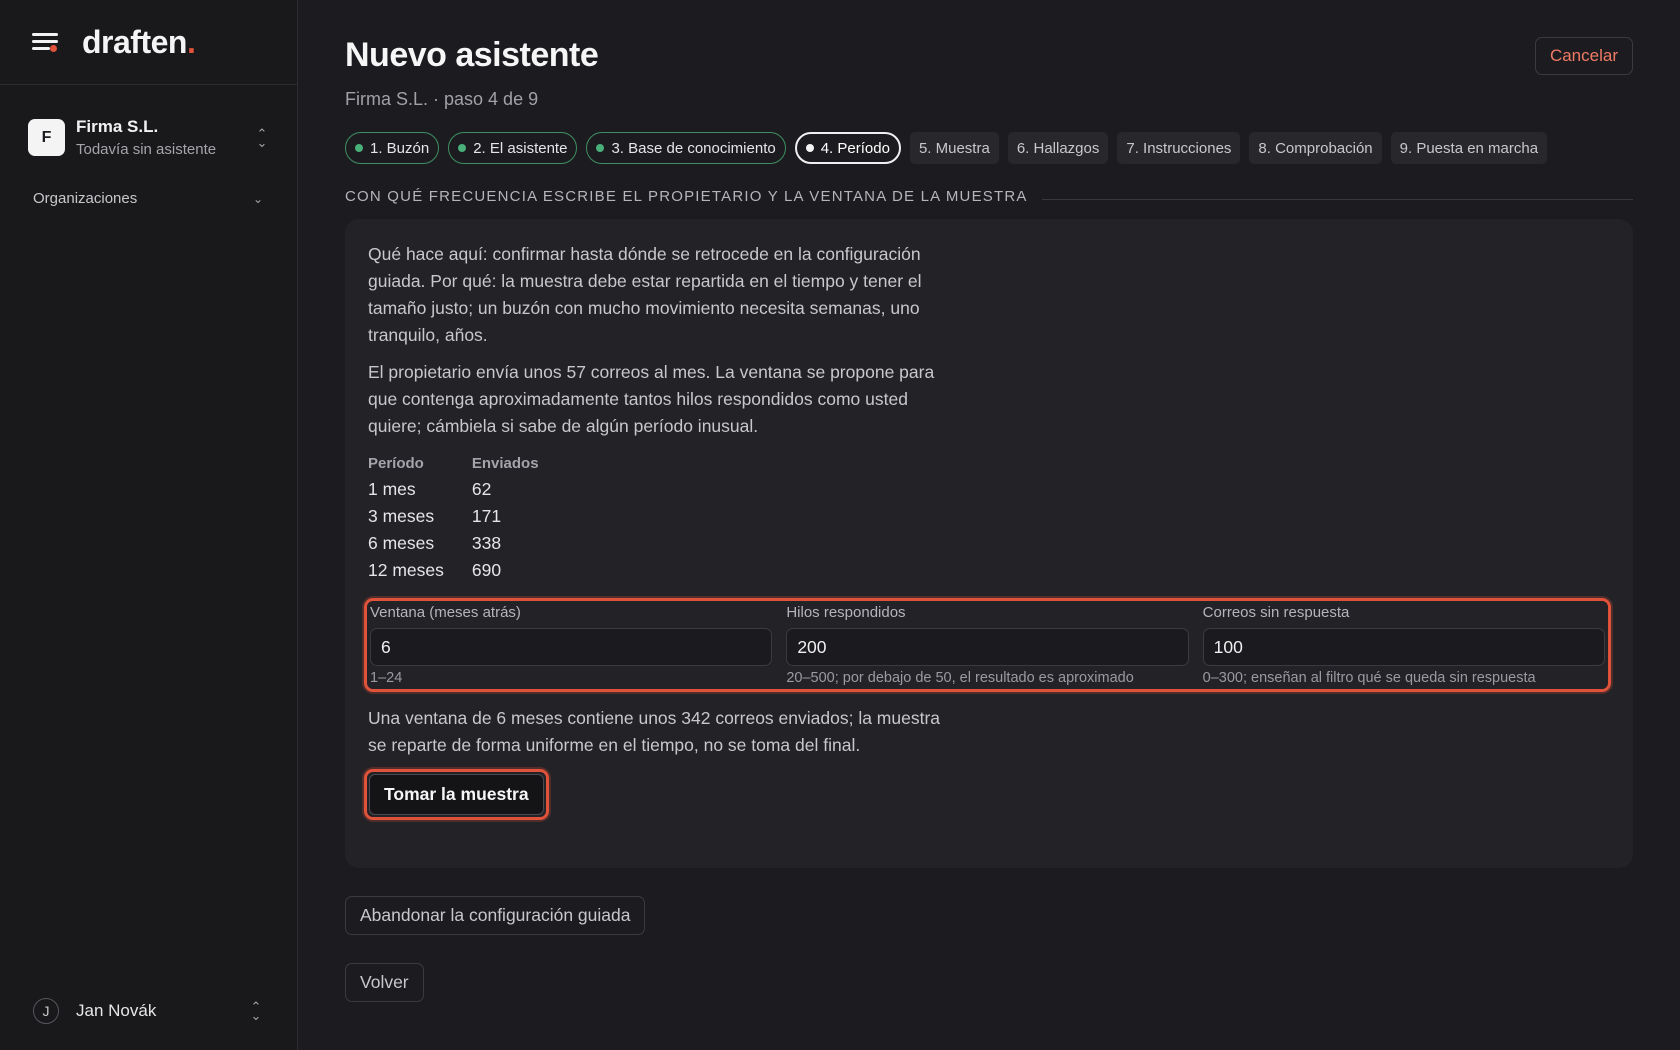 The height and width of the screenshot is (1050, 1680). I want to click on org-avatar: F, so click(46, 137).